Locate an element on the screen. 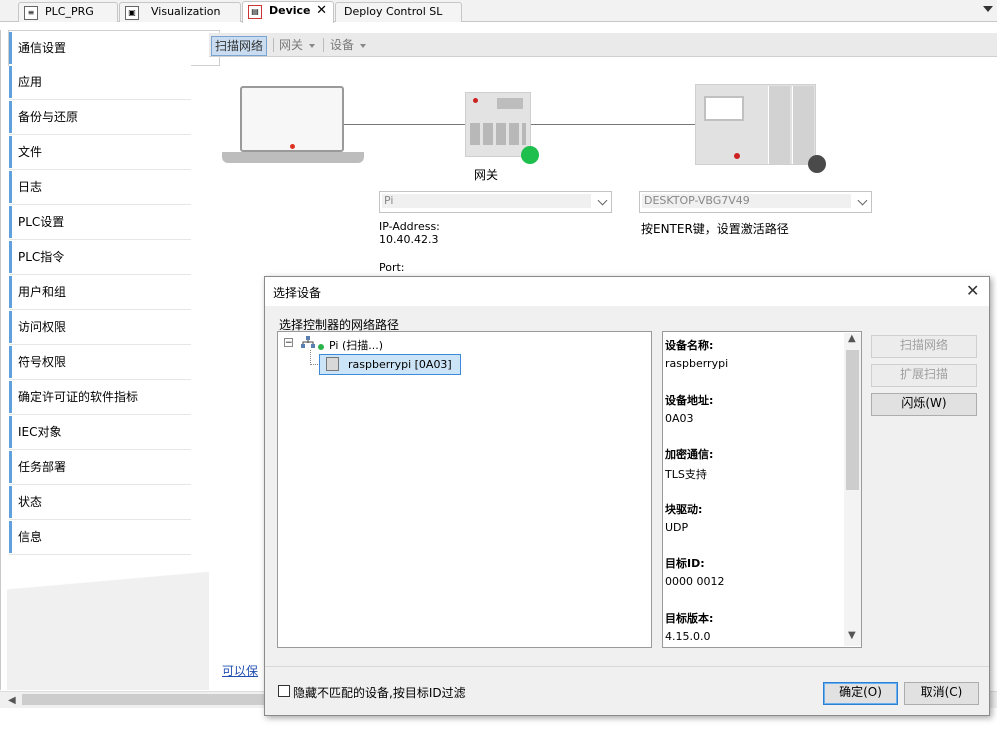  ip-address-value: 10.40.42.3 is located at coordinates (409, 239).